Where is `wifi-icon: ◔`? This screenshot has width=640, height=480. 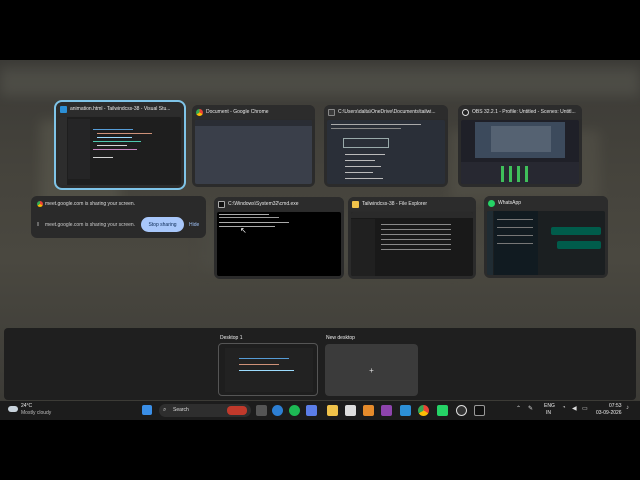 wifi-icon: ◔ is located at coordinates (564, 408).